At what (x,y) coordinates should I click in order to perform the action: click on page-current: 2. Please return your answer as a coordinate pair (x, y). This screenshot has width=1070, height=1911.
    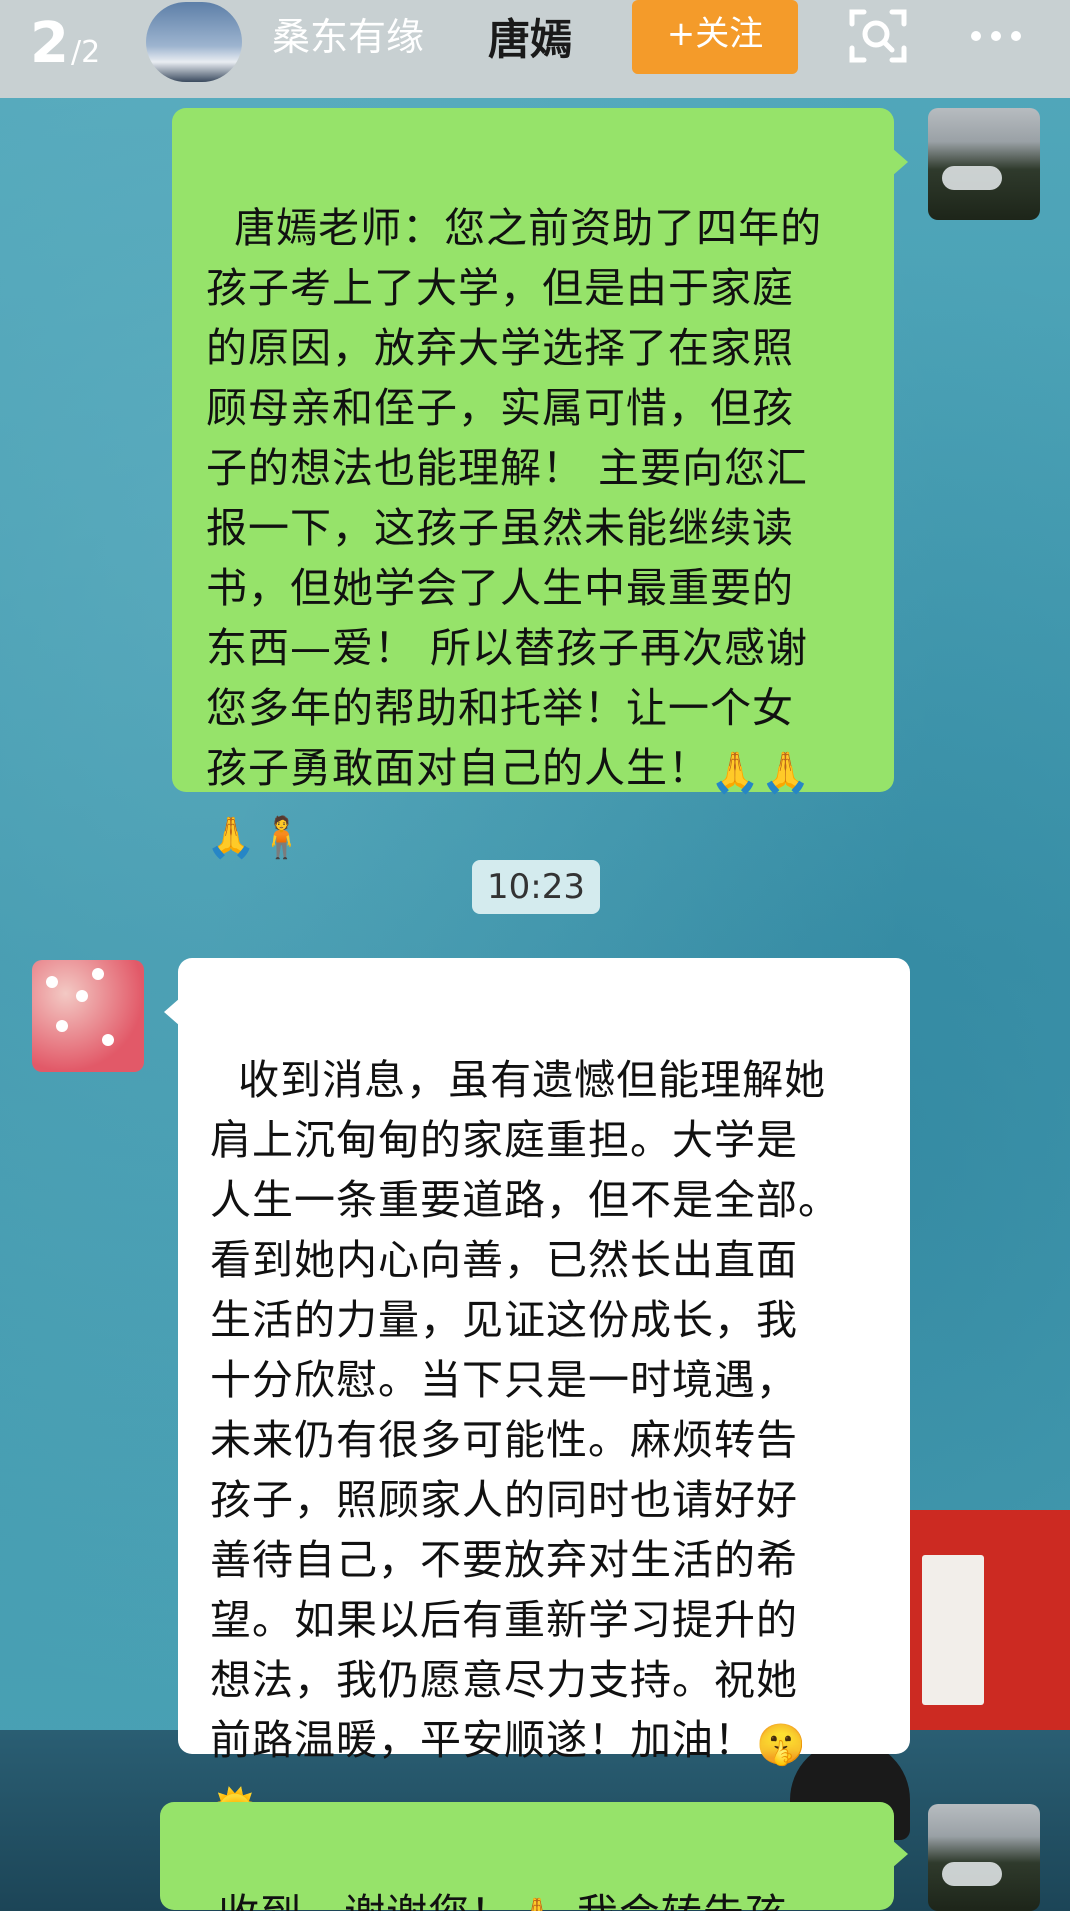
    Looking at the image, I should click on (49, 43).